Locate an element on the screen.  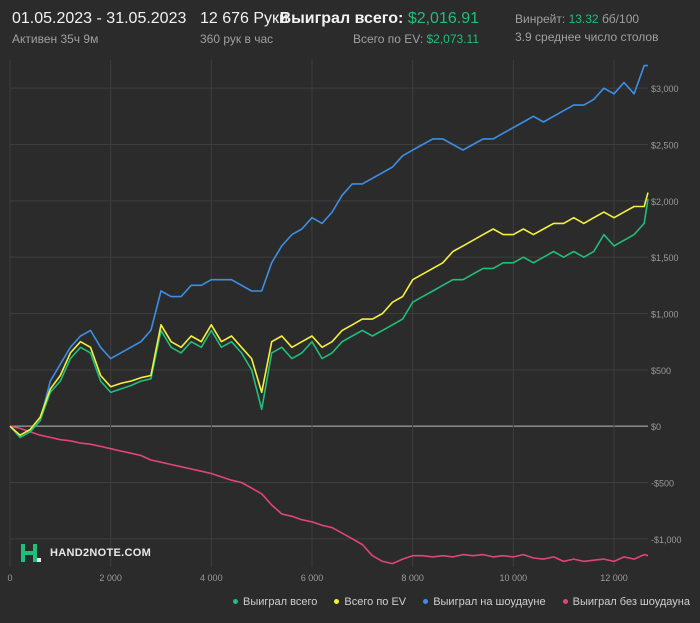
x-tick-label: 8 000 is located at coordinates (412, 578).